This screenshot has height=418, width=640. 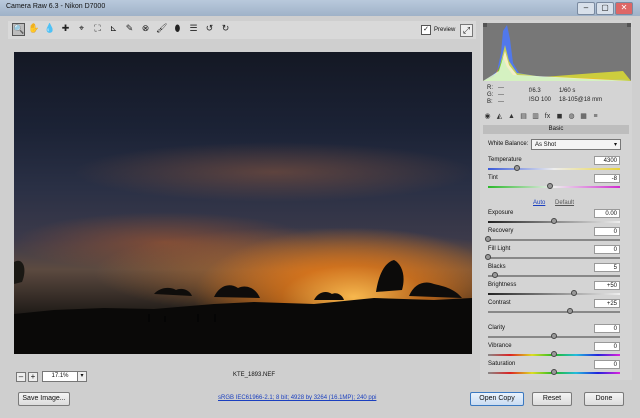 What do you see at coordinates (583, 116) in the screenshot?
I see `presets-tab-icon: ▦` at bounding box center [583, 116].